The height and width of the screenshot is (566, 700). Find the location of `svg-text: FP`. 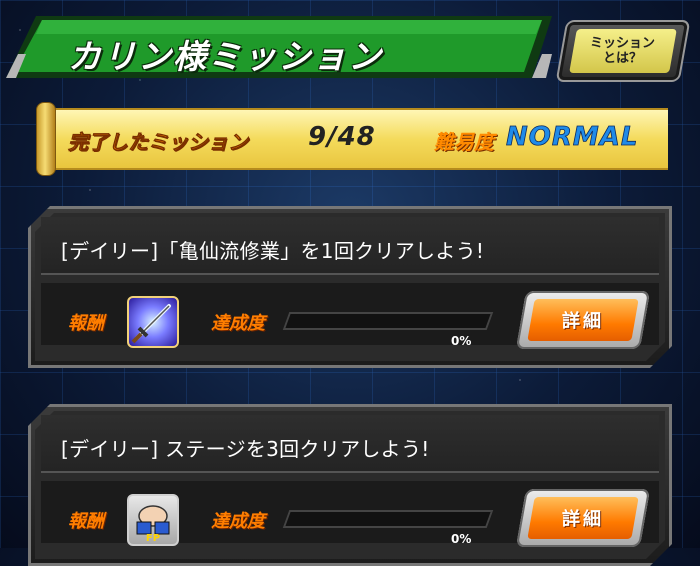

svg-text: FP is located at coordinates (153, 538).